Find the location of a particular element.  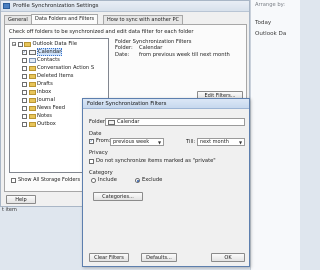

checkbox-contacts is located at coordinates (24, 60).